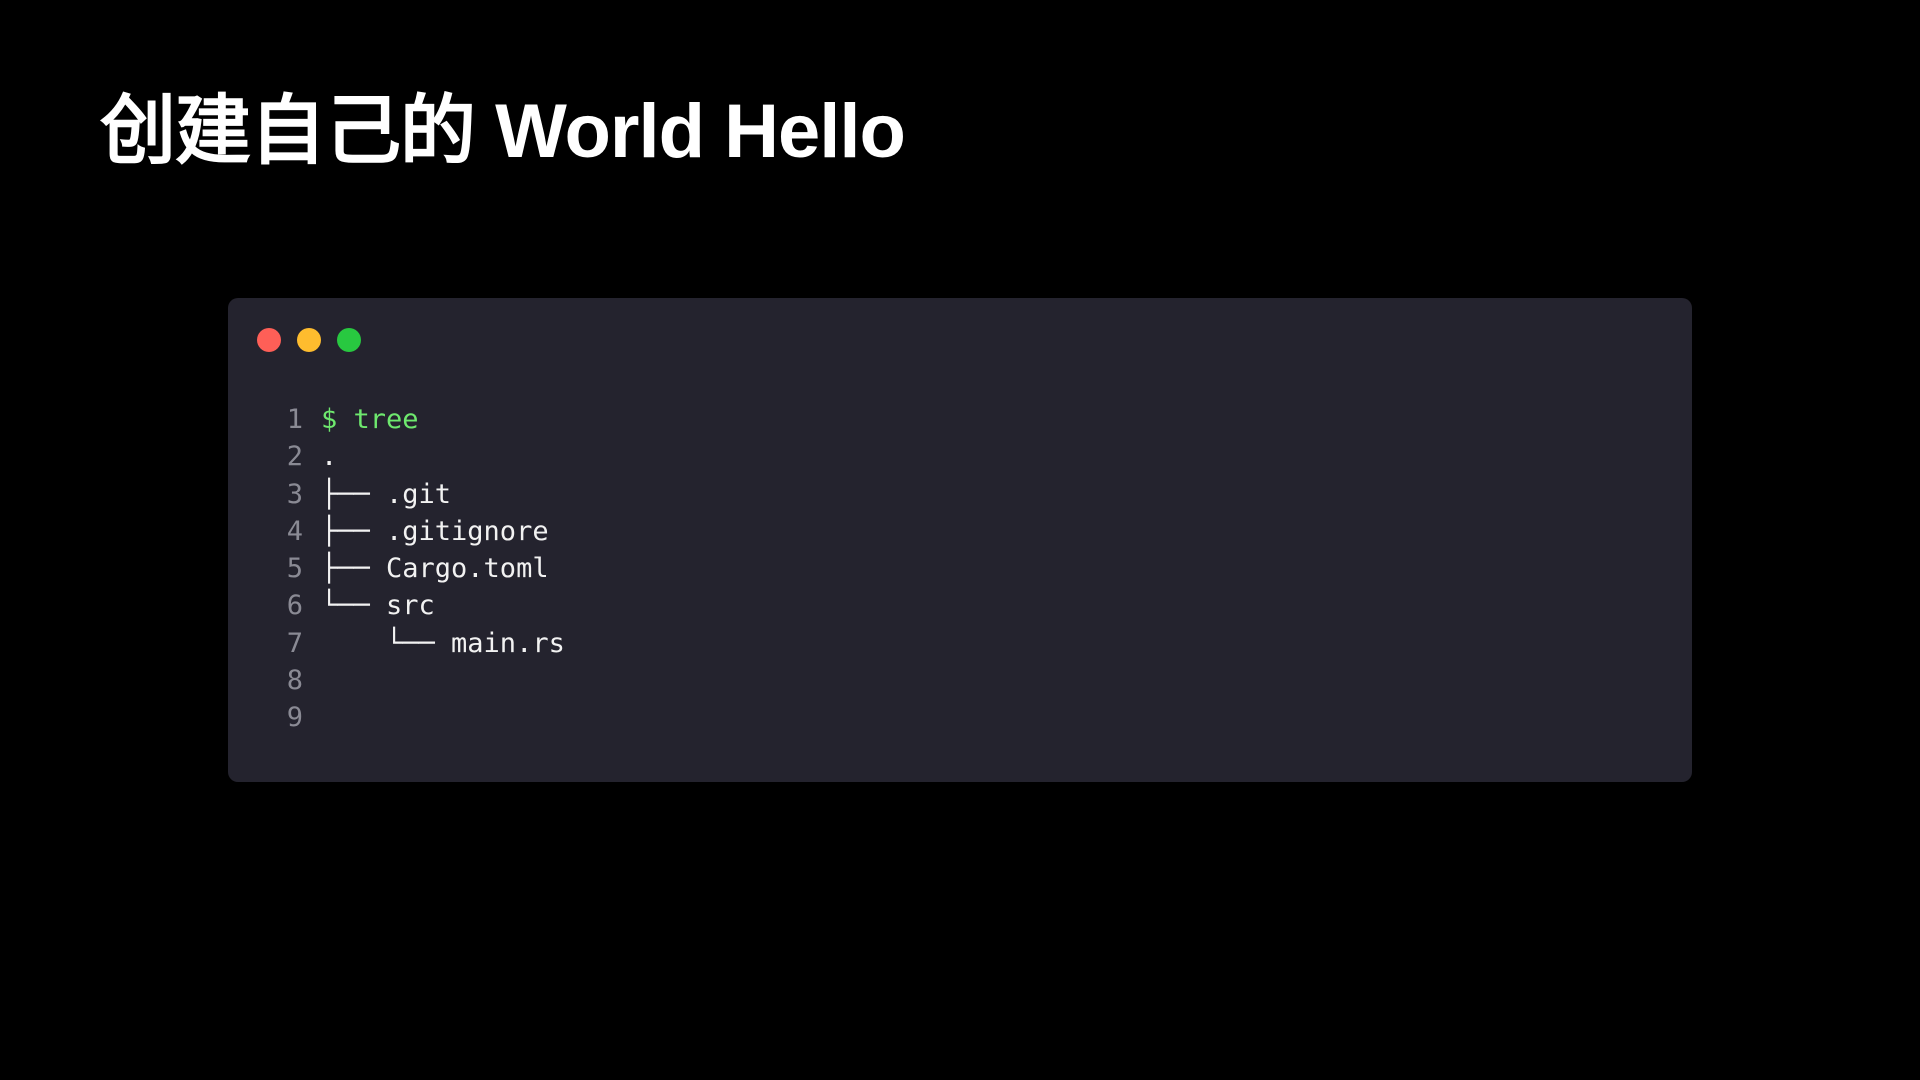 The image size is (1920, 1080). I want to click on line-number: 6, so click(294, 606).